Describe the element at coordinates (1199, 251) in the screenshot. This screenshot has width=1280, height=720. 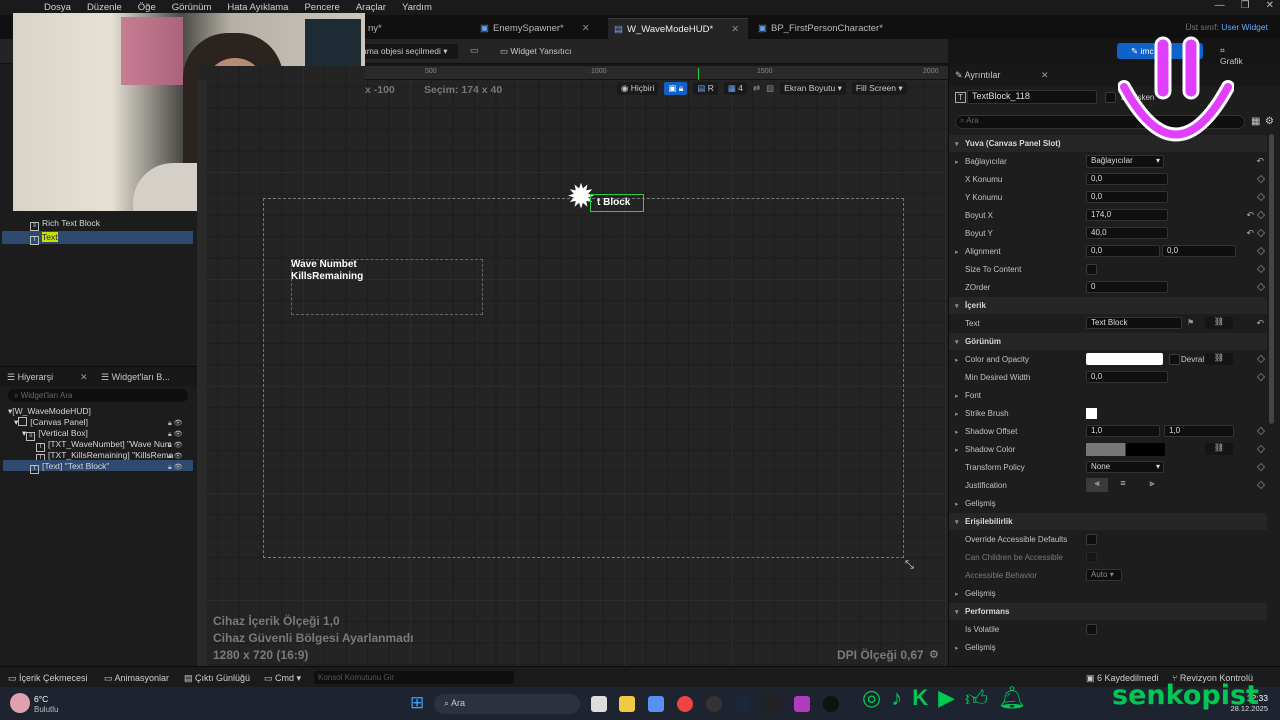
I see `alignment-y-field: 0,0` at that location.